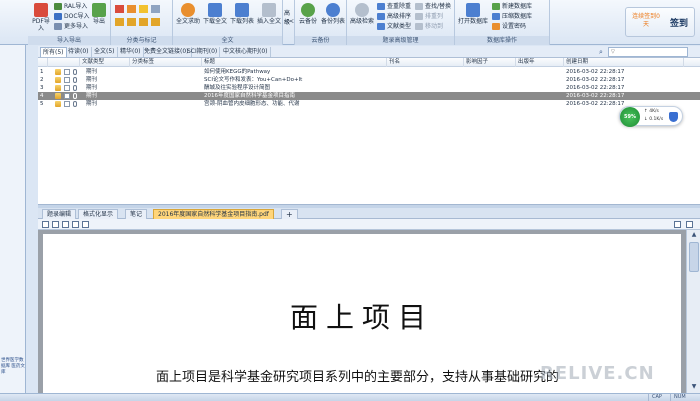  What do you see at coordinates (99, 14) in the screenshot?
I see `export-button: 导出` at bounding box center [99, 14].